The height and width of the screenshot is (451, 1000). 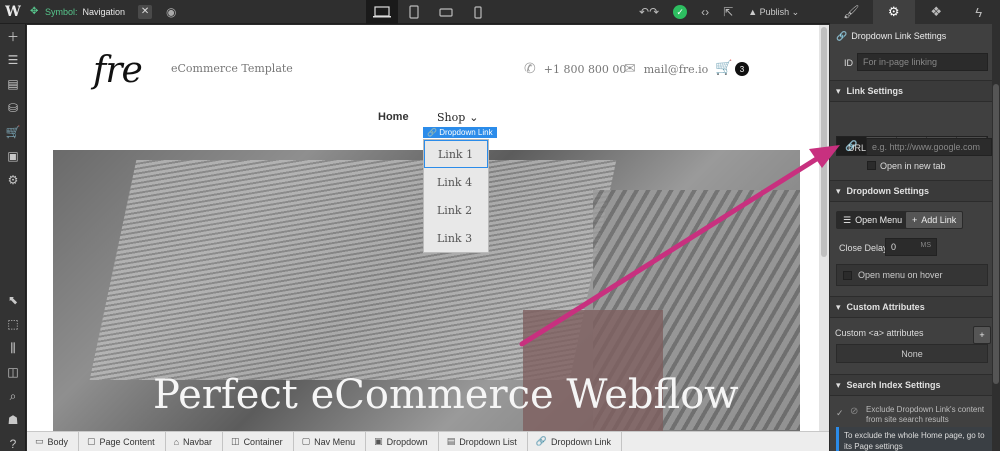 What do you see at coordinates (456, 238) in the screenshot?
I see `dropdown-link: Link 3` at bounding box center [456, 238].